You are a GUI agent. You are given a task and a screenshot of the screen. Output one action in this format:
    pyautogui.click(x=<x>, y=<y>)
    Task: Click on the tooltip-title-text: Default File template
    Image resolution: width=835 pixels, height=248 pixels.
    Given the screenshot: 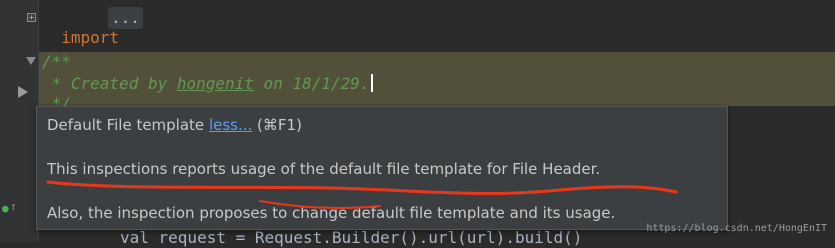 What is the action you would take?
    pyautogui.click(x=128, y=125)
    